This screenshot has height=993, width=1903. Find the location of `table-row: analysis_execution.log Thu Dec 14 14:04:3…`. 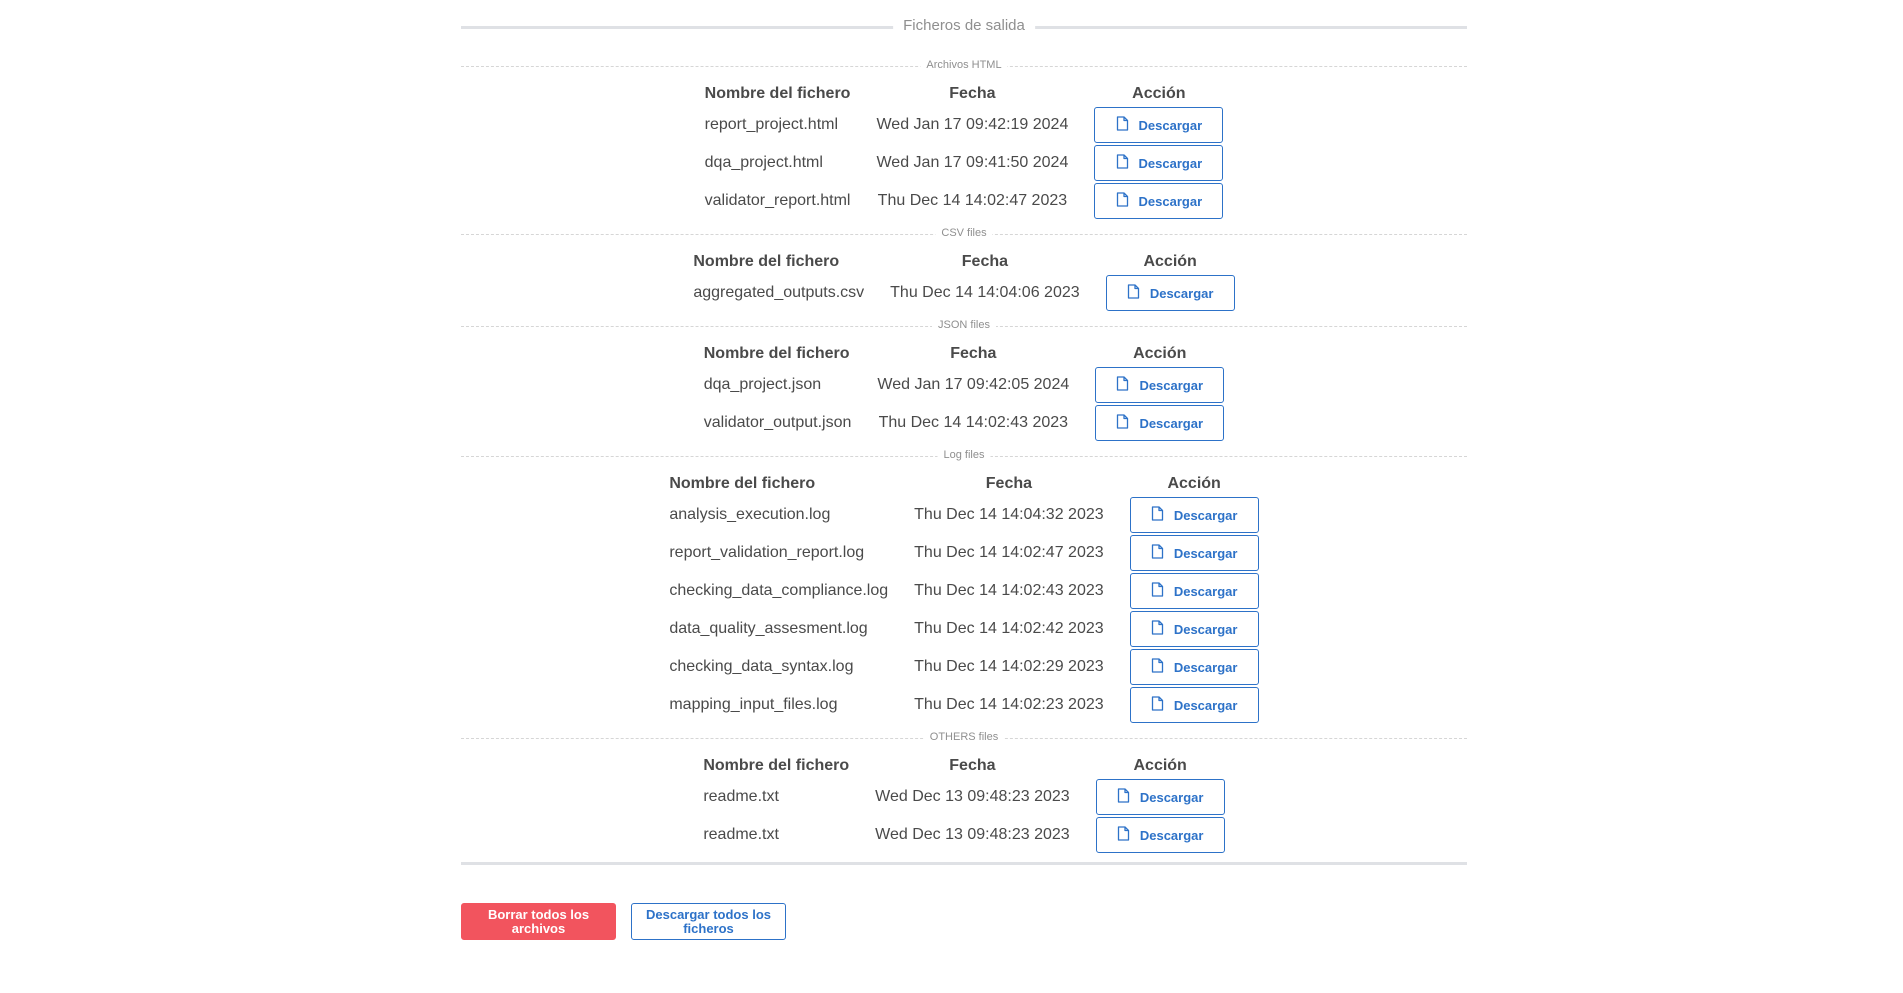

table-row: analysis_execution.log Thu Dec 14 14:04:3… is located at coordinates (963, 515).